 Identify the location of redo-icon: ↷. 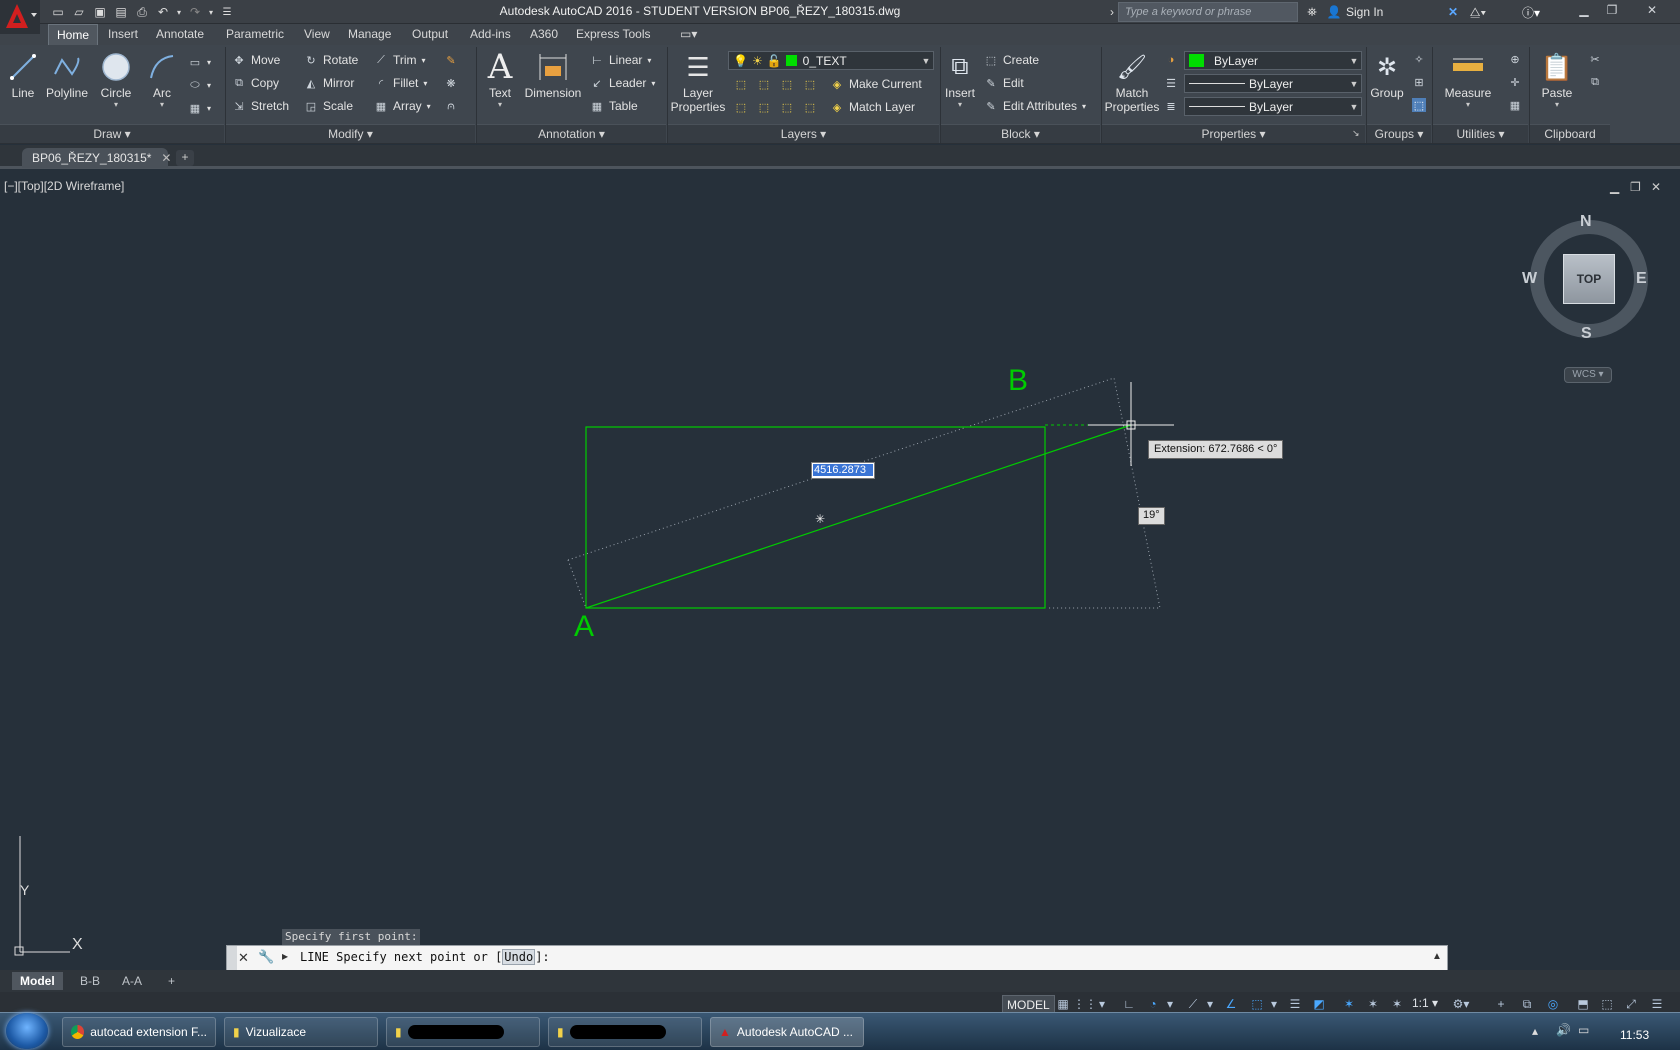
(195, 12).